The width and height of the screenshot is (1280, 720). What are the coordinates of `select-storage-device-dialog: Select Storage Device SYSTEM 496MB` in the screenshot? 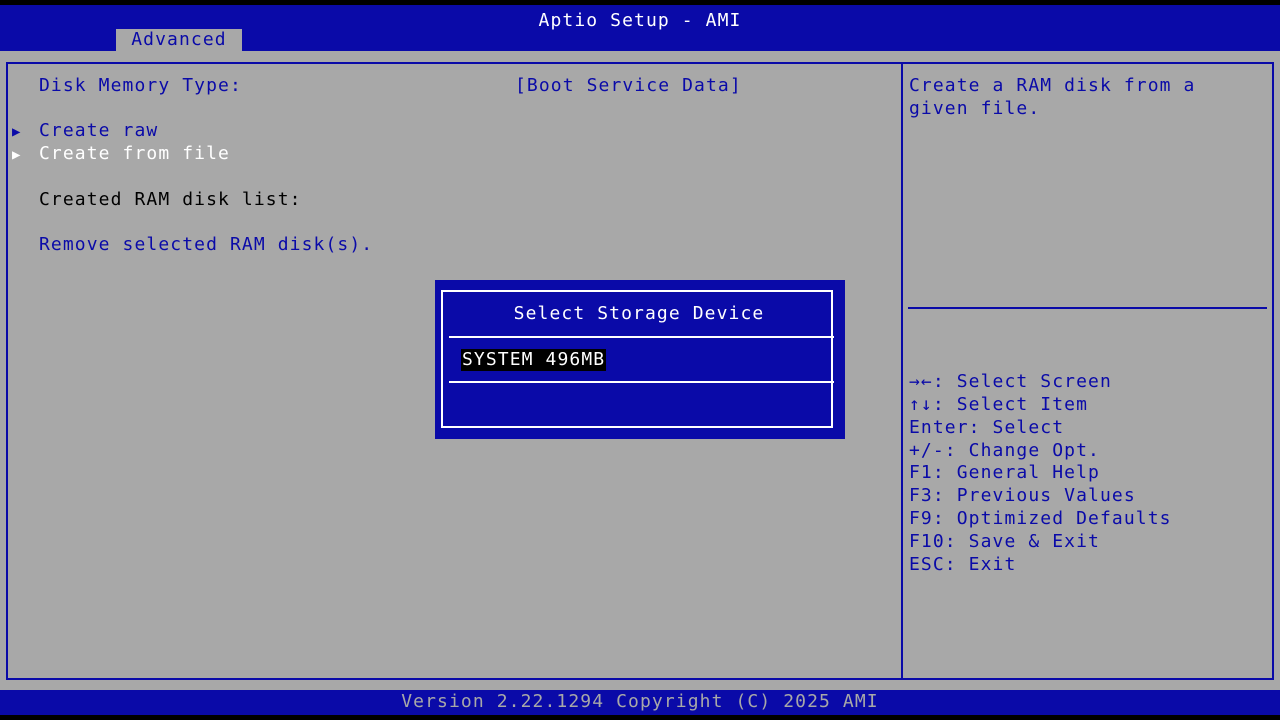 It's located at (640, 359).